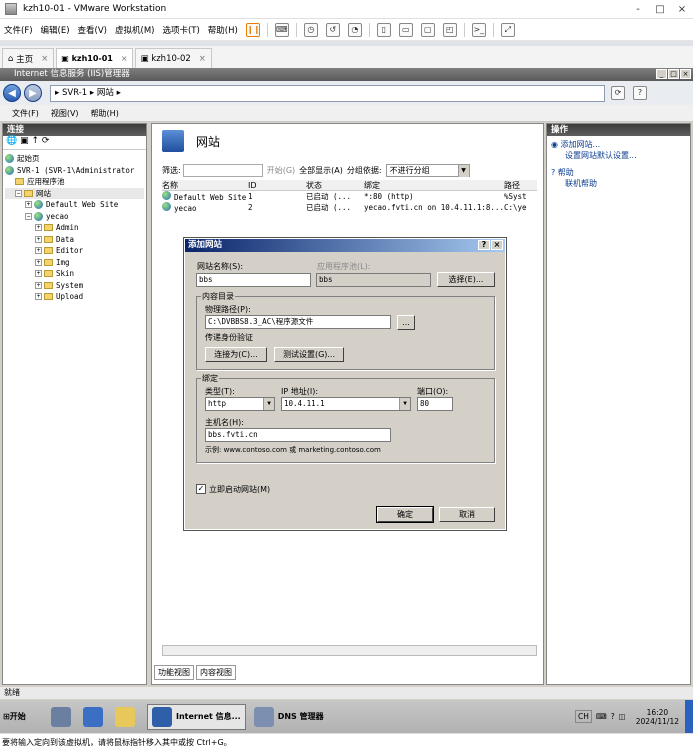 The image size is (693, 750). Describe the element at coordinates (427, 170) in the screenshot. I see `group-select: 不进行分组 ▼` at that location.